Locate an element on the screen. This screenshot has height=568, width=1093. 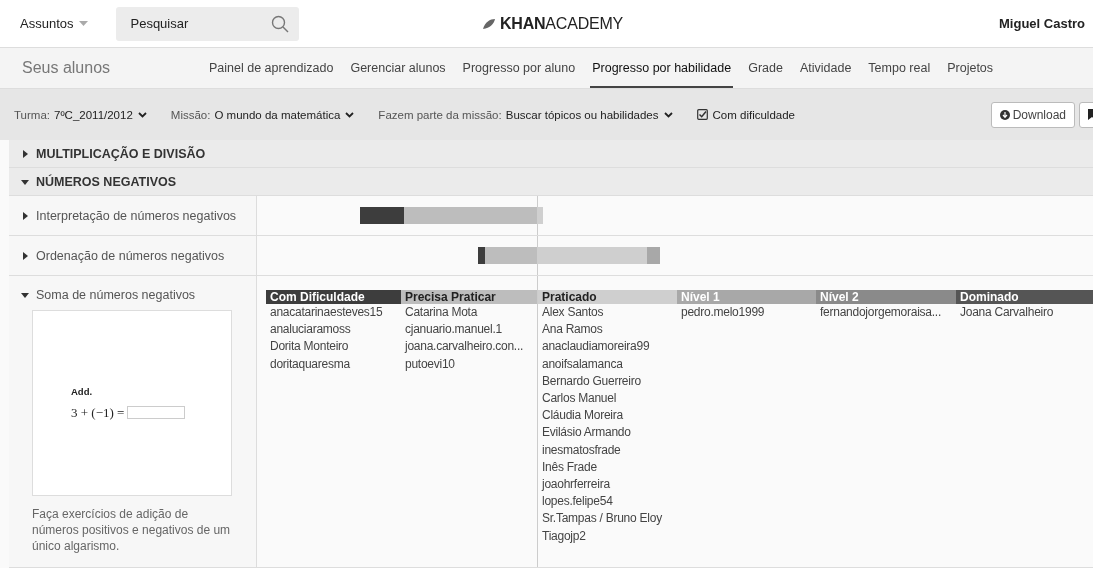
nav-tab: Projetos is located at coordinates (970, 68).